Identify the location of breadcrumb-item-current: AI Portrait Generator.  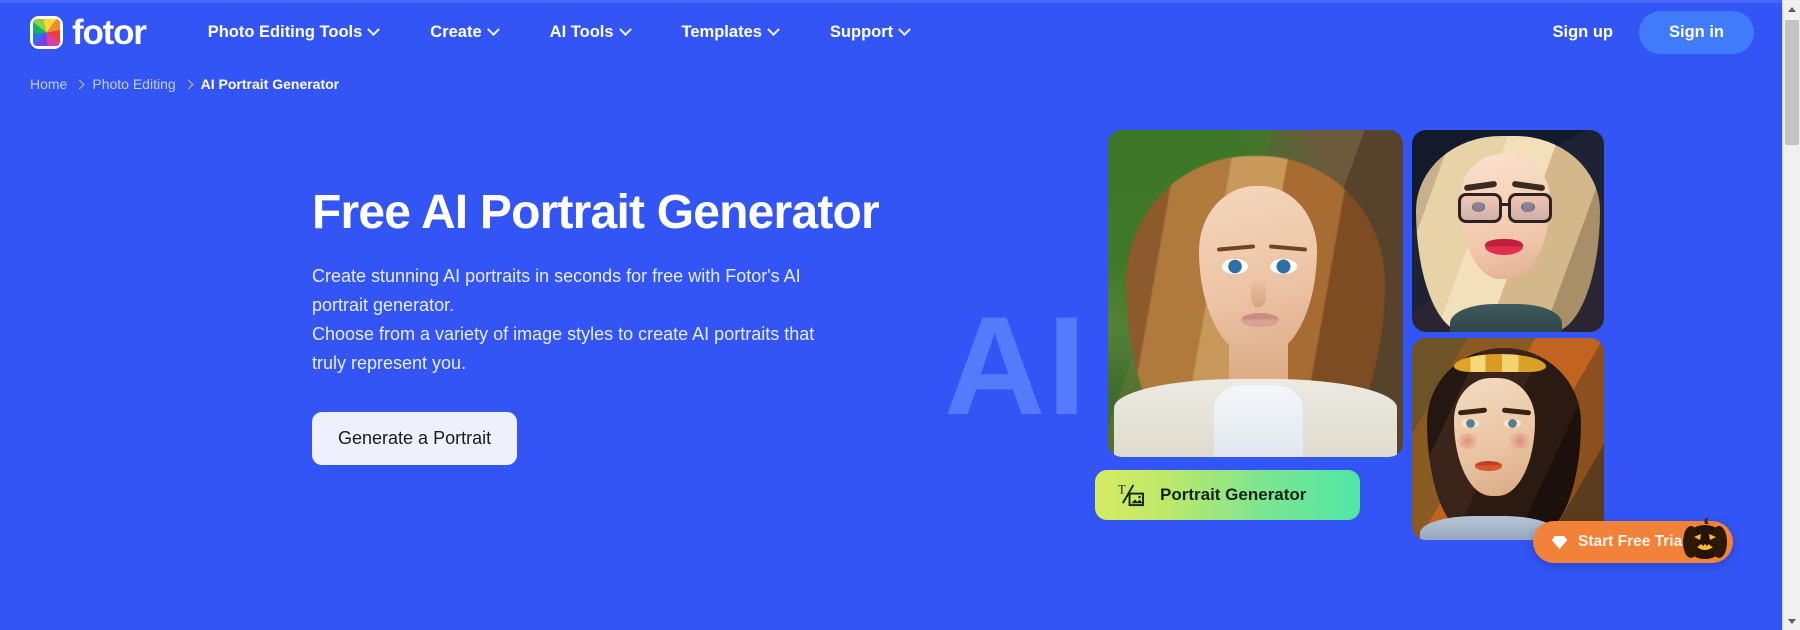
(270, 84).